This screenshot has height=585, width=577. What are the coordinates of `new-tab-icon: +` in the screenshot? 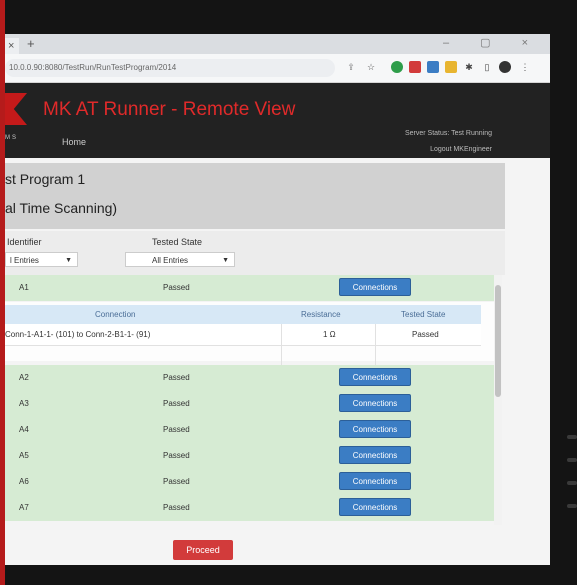 It's located at (31, 43).